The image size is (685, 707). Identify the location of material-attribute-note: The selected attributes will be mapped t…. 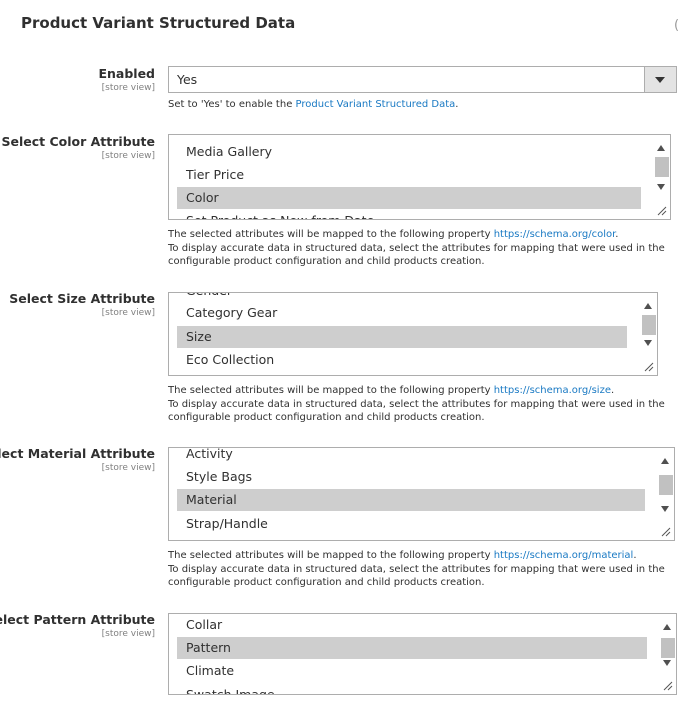
(416, 569).